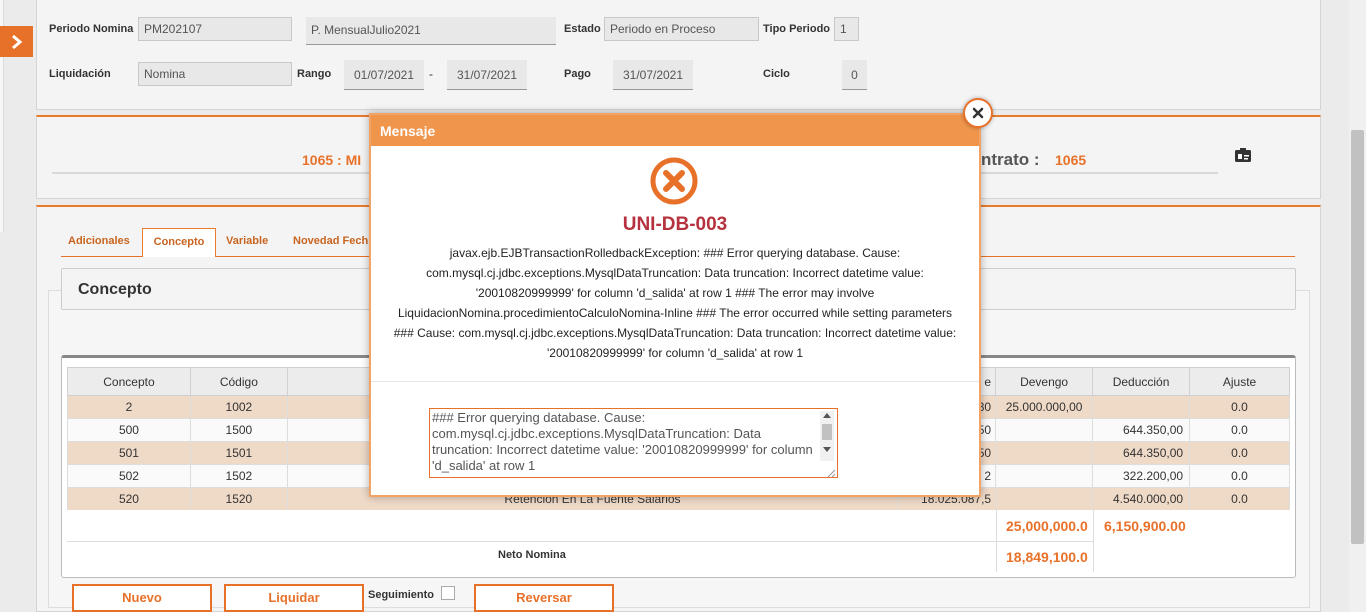 Image resolution: width=1366 pixels, height=612 pixels. I want to click on periodo-description-field: P. MensualJulio2021, so click(431, 31).